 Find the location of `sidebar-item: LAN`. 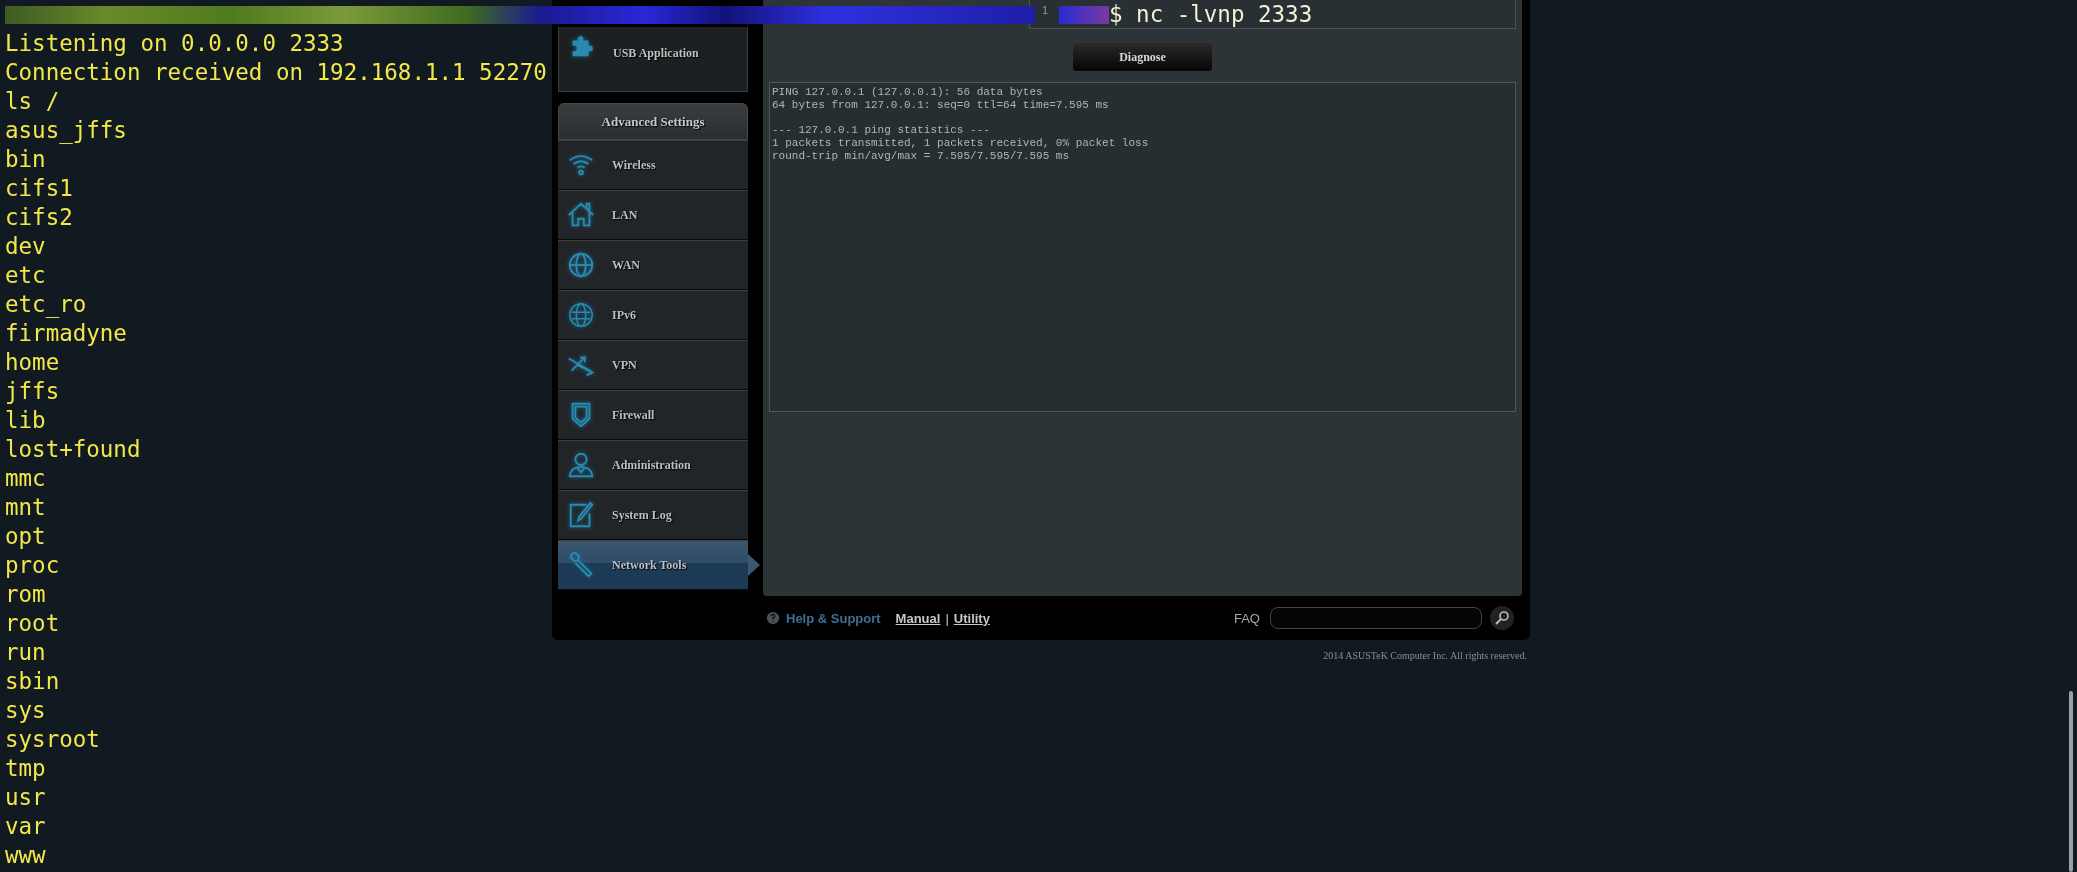

sidebar-item: LAN is located at coordinates (653, 215).